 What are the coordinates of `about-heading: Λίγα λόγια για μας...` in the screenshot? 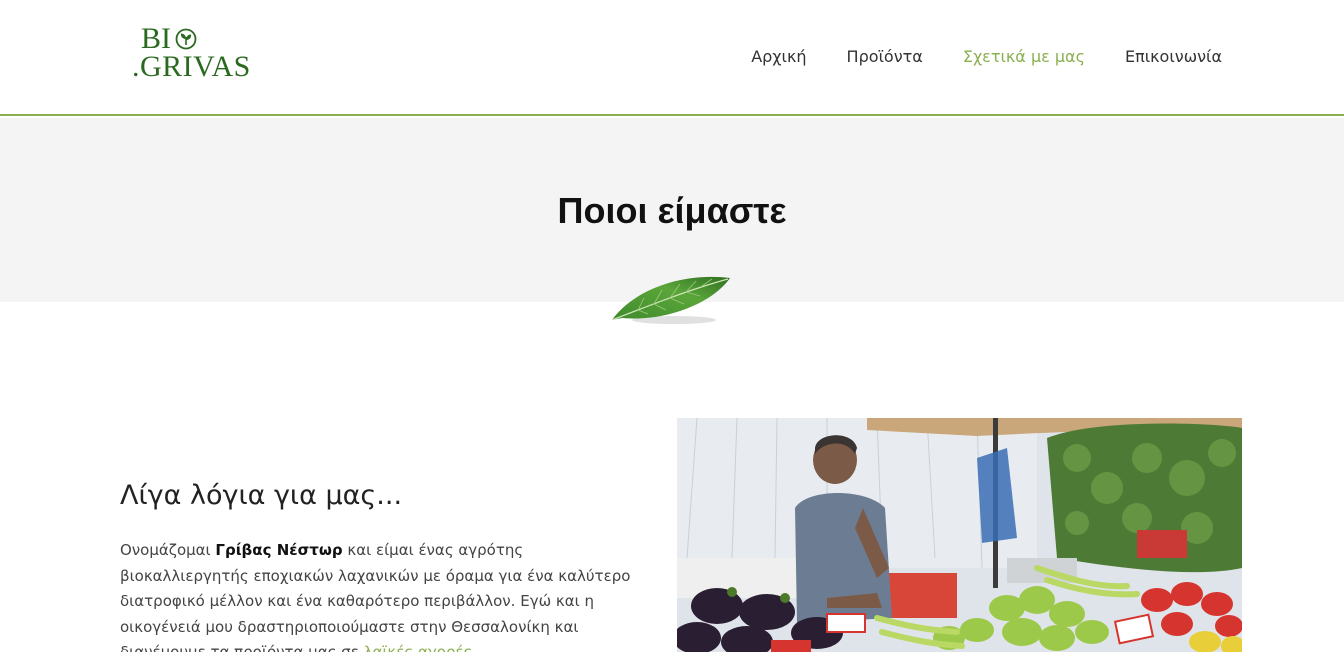 It's located at (261, 495).